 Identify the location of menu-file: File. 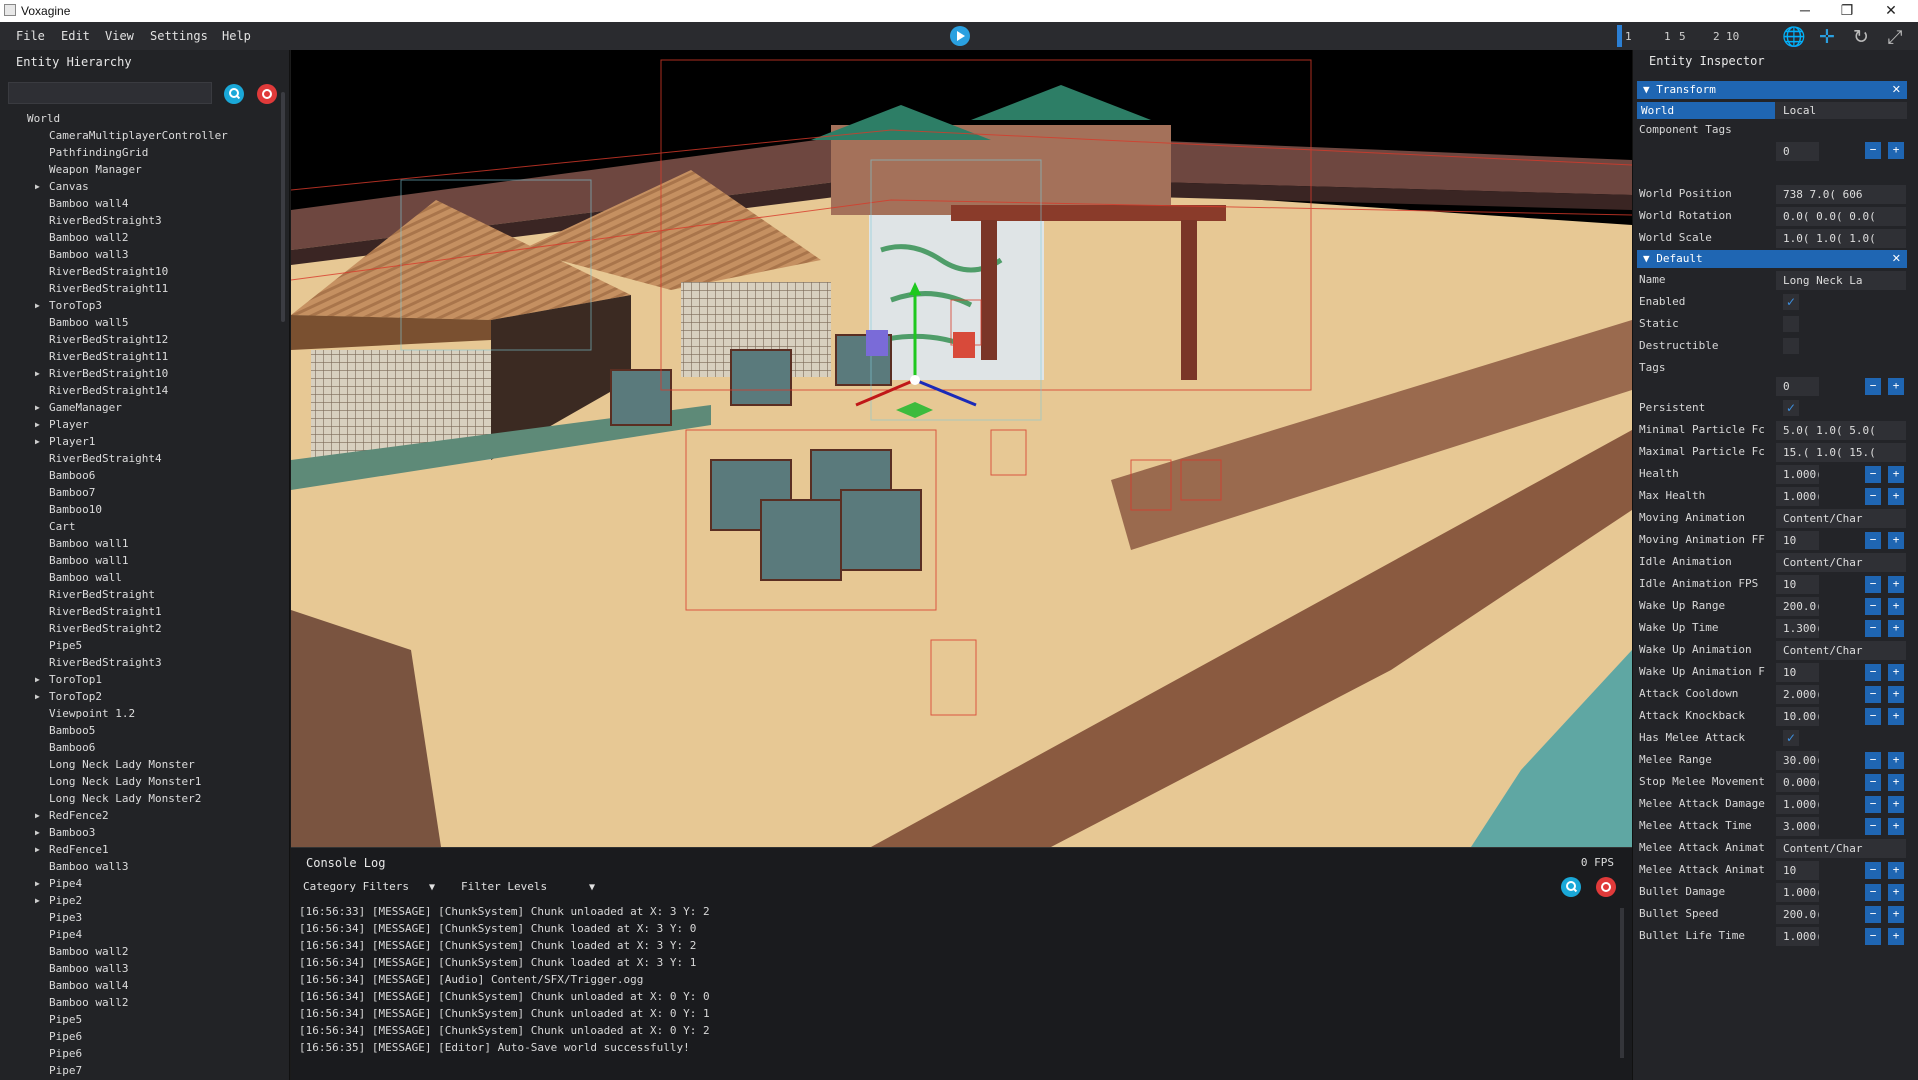
(30, 36).